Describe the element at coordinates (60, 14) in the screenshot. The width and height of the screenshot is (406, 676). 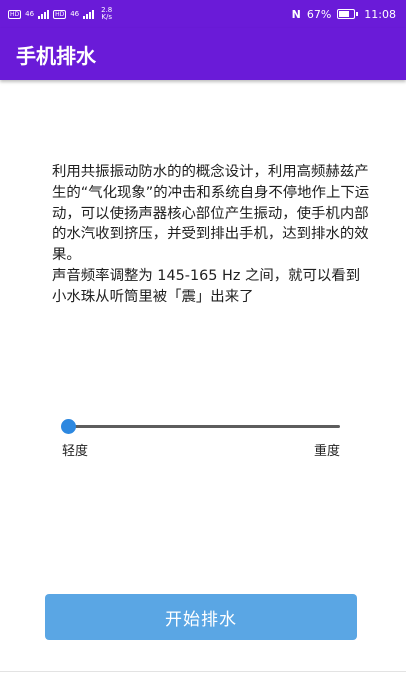
I see `hd-icon-2: HD` at that location.